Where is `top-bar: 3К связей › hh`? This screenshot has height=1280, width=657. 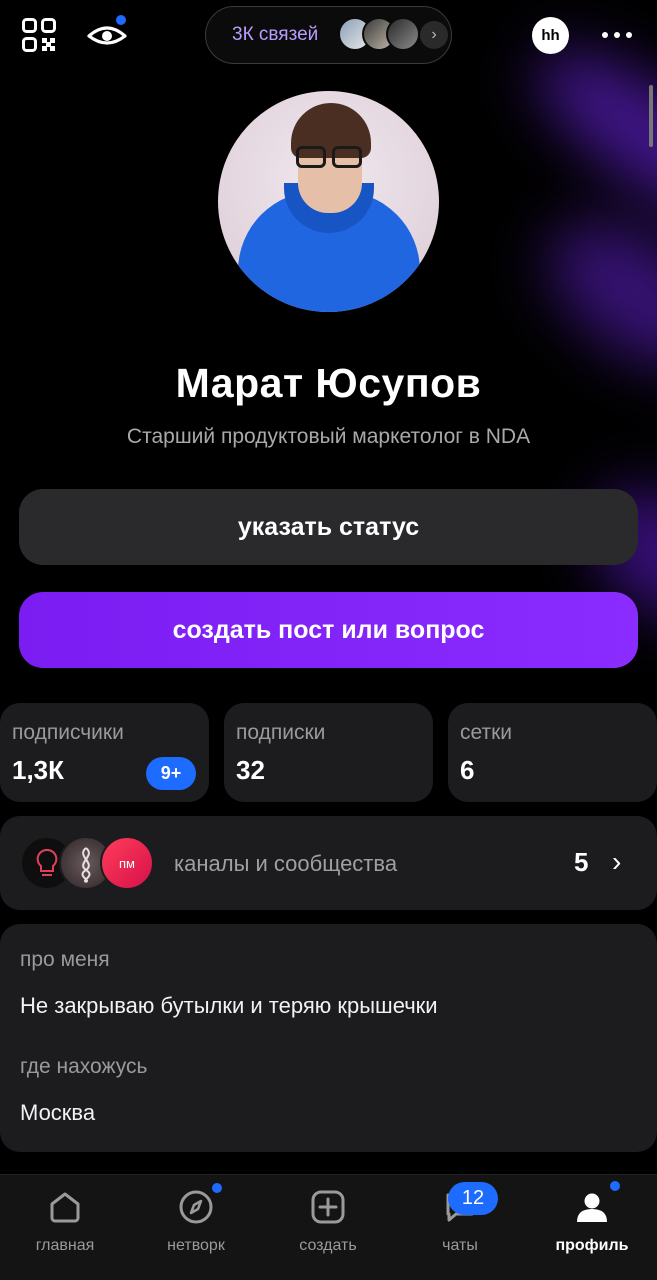 top-bar: 3К связей › hh is located at coordinates (328, 35).